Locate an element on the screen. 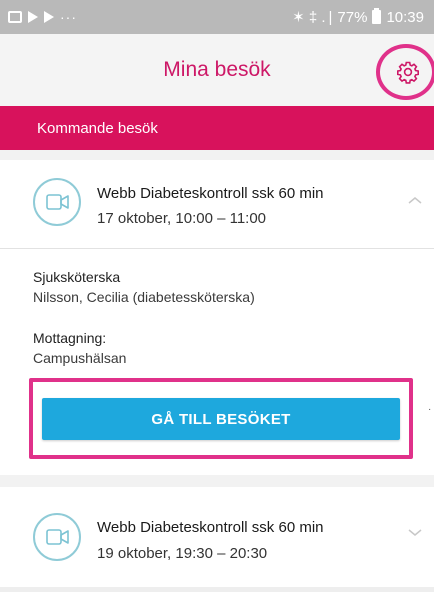  clinic-value: Campushälsan is located at coordinates (80, 358).